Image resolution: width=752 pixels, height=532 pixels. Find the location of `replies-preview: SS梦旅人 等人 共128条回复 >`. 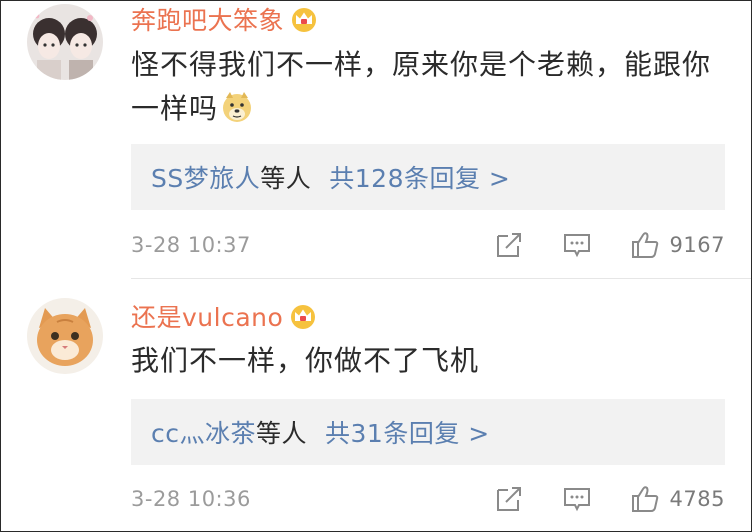

replies-preview: SS梦旅人 等人 共128条回复 > is located at coordinates (428, 177).